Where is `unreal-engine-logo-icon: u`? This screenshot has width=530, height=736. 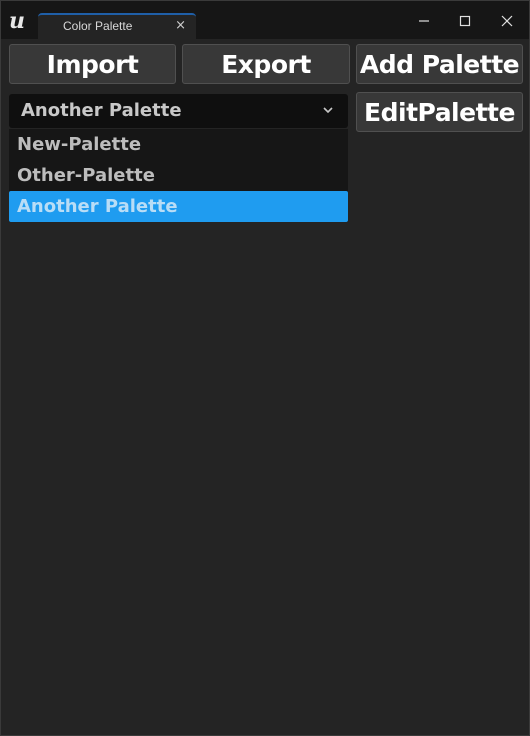
unreal-engine-logo-icon: u is located at coordinates (17, 20).